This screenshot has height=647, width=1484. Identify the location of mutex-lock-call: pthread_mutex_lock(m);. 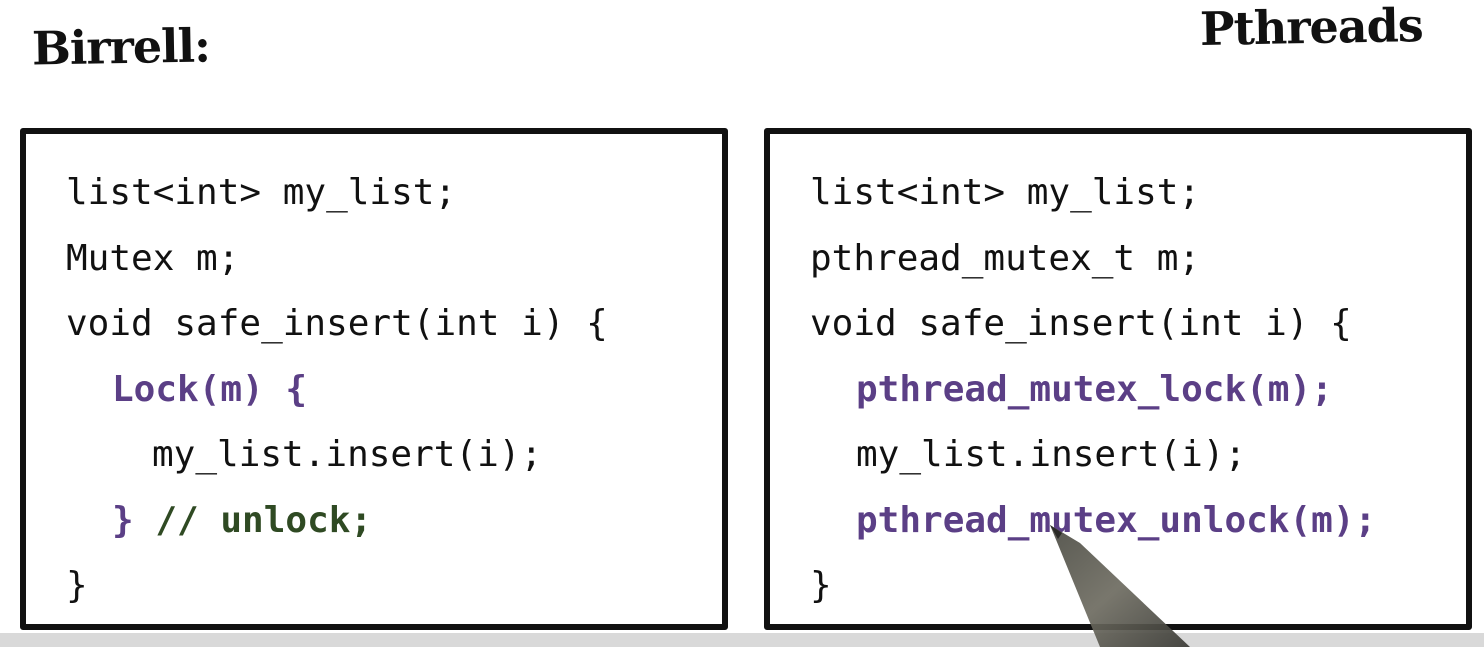
(1094, 389).